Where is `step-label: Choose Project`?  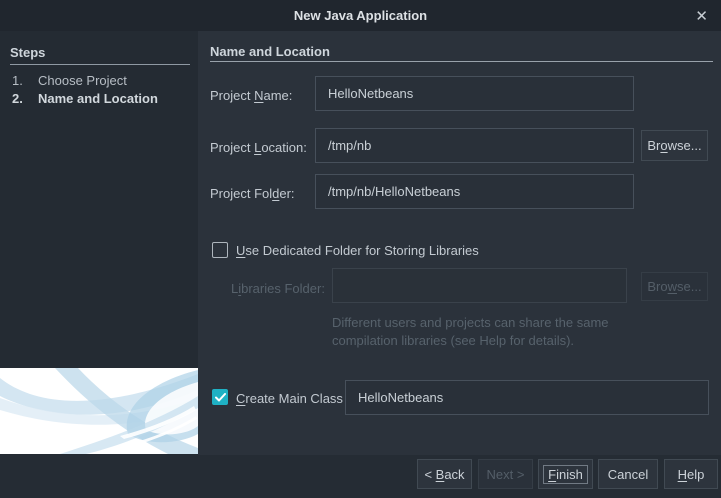 step-label: Choose Project is located at coordinates (82, 80).